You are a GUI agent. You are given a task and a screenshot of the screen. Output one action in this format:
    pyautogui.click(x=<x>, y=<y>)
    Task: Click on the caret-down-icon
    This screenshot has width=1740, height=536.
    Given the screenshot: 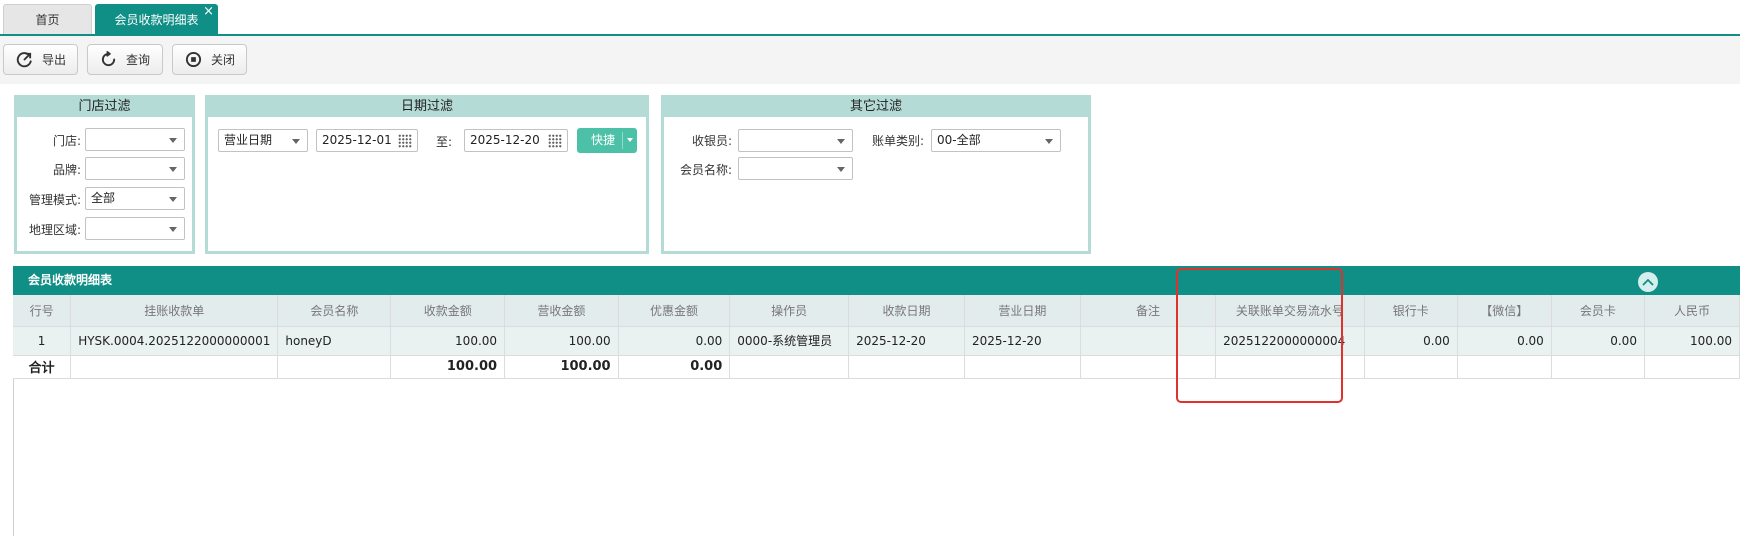 What is the action you would take?
    pyautogui.click(x=630, y=140)
    